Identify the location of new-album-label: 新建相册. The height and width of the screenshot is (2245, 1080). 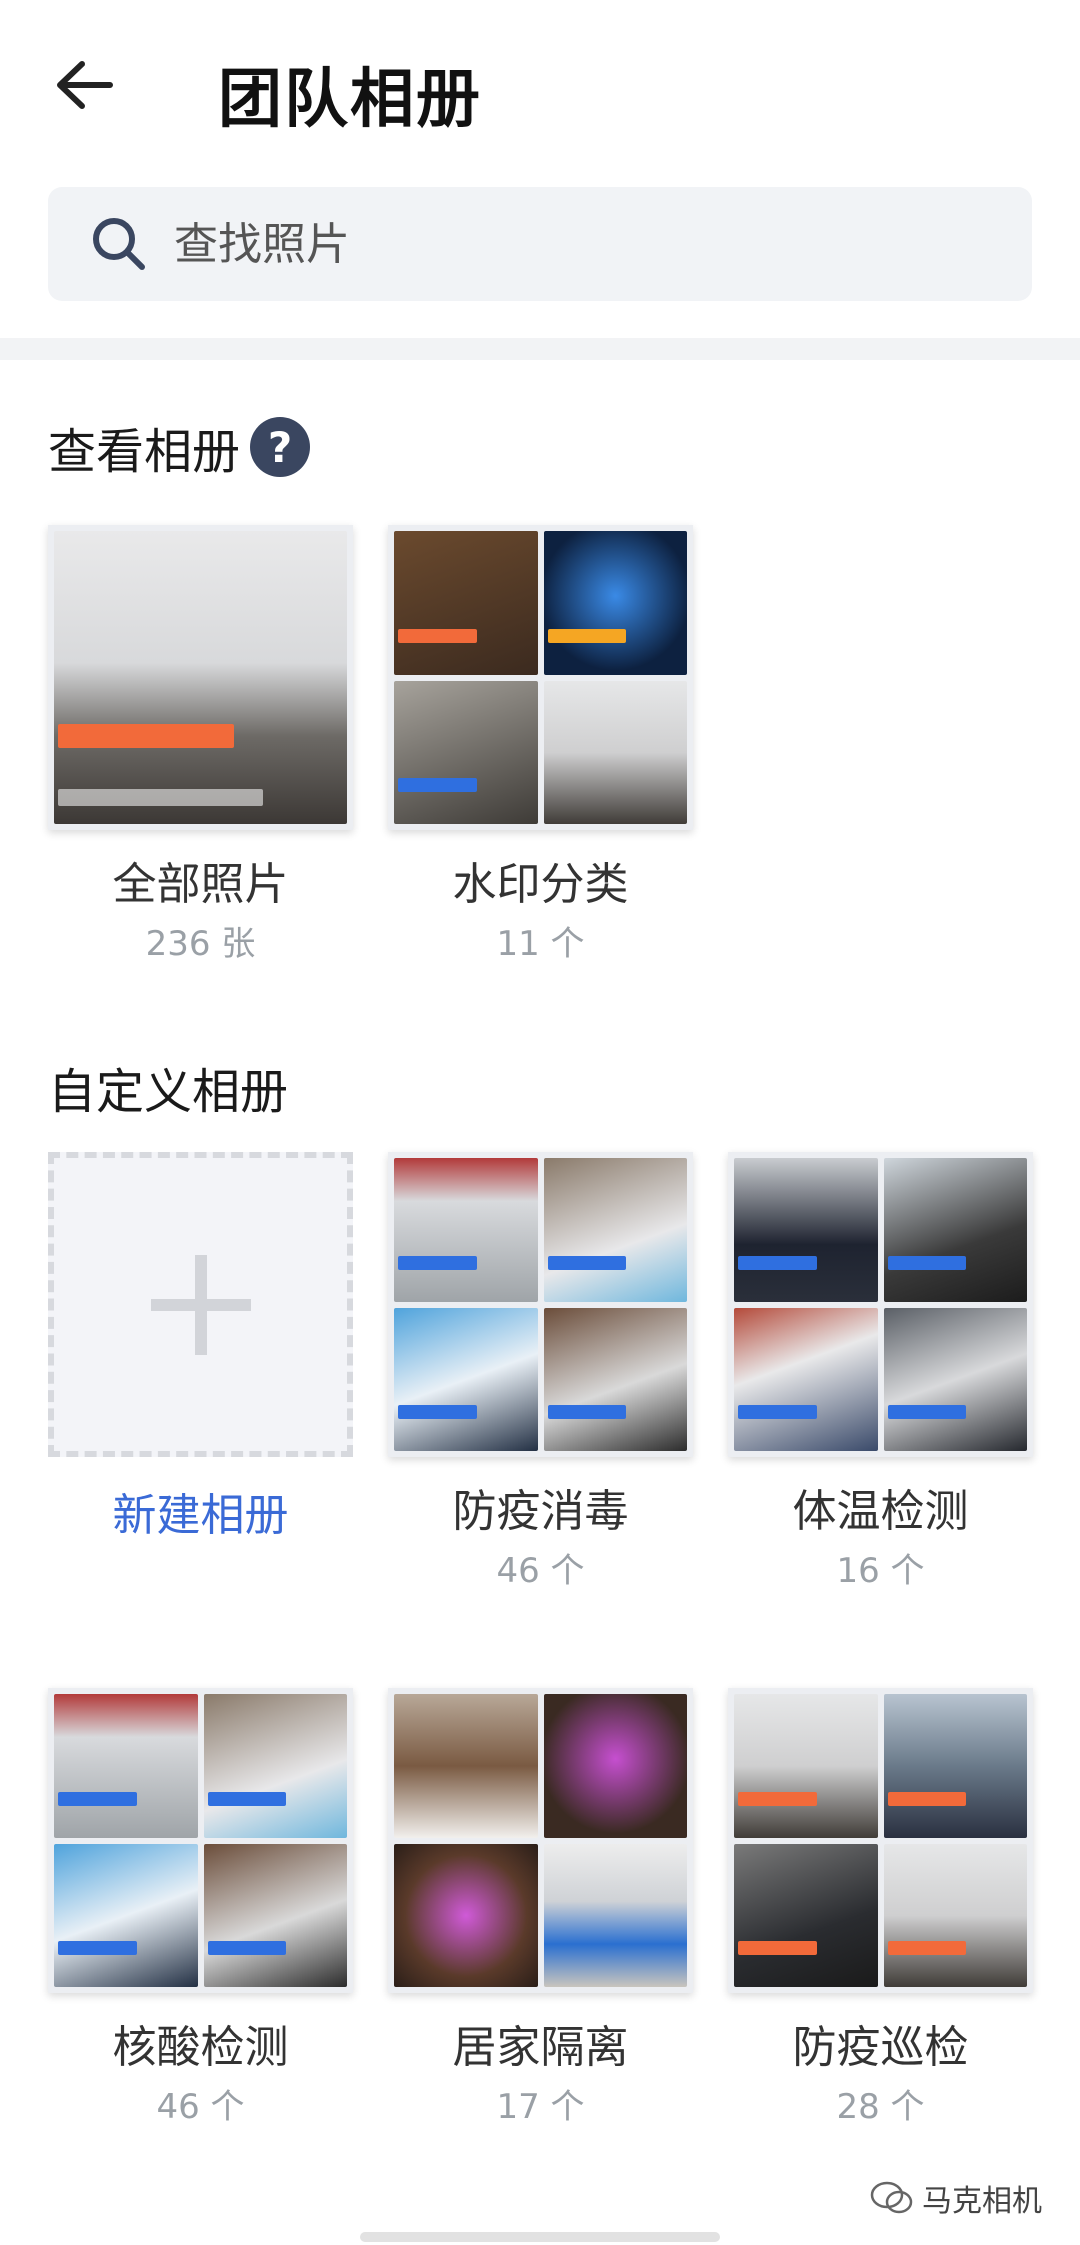
(200, 1515).